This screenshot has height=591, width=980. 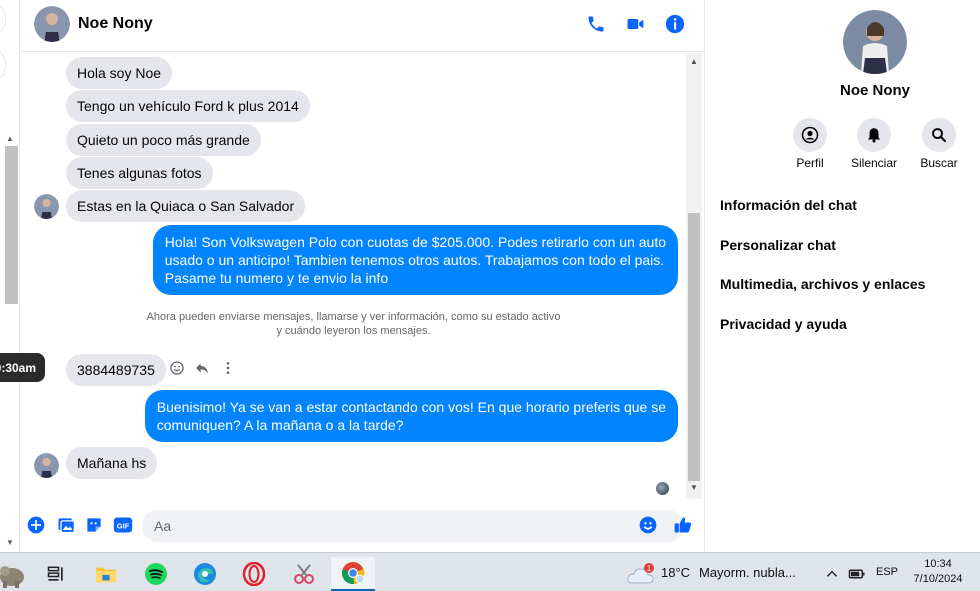 I want to click on reply-icon, so click(x=202, y=368).